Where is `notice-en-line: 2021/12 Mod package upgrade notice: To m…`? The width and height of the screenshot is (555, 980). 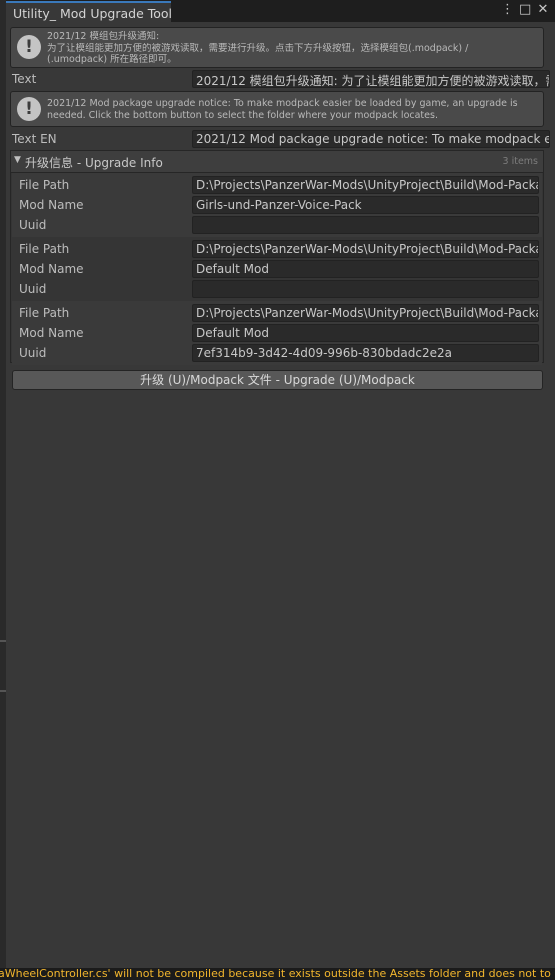
notice-en-line: 2021/12 Mod package upgrade notice: To m… is located at coordinates (282, 103).